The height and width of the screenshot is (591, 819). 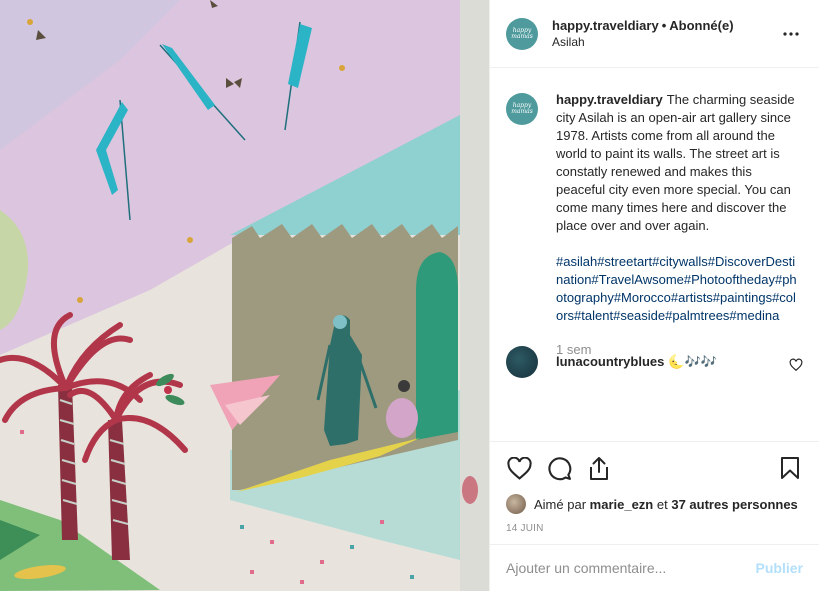 What do you see at coordinates (654, 528) in the screenshot?
I see `post-date: 14 JUIN` at bounding box center [654, 528].